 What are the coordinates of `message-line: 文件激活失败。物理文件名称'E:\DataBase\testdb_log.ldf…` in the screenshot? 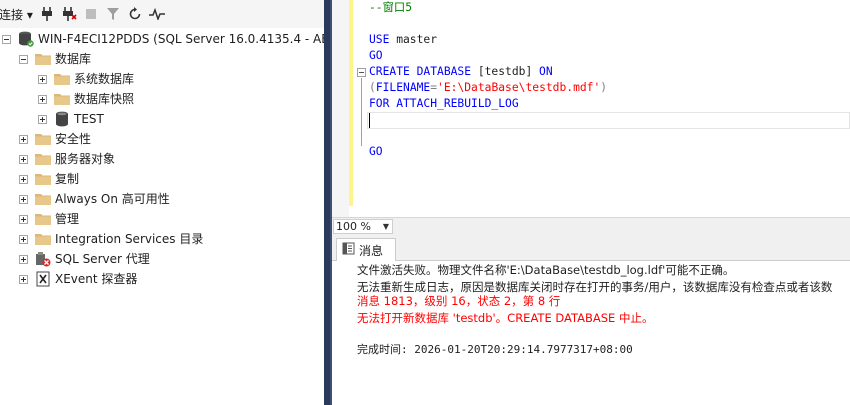 It's located at (546, 270).